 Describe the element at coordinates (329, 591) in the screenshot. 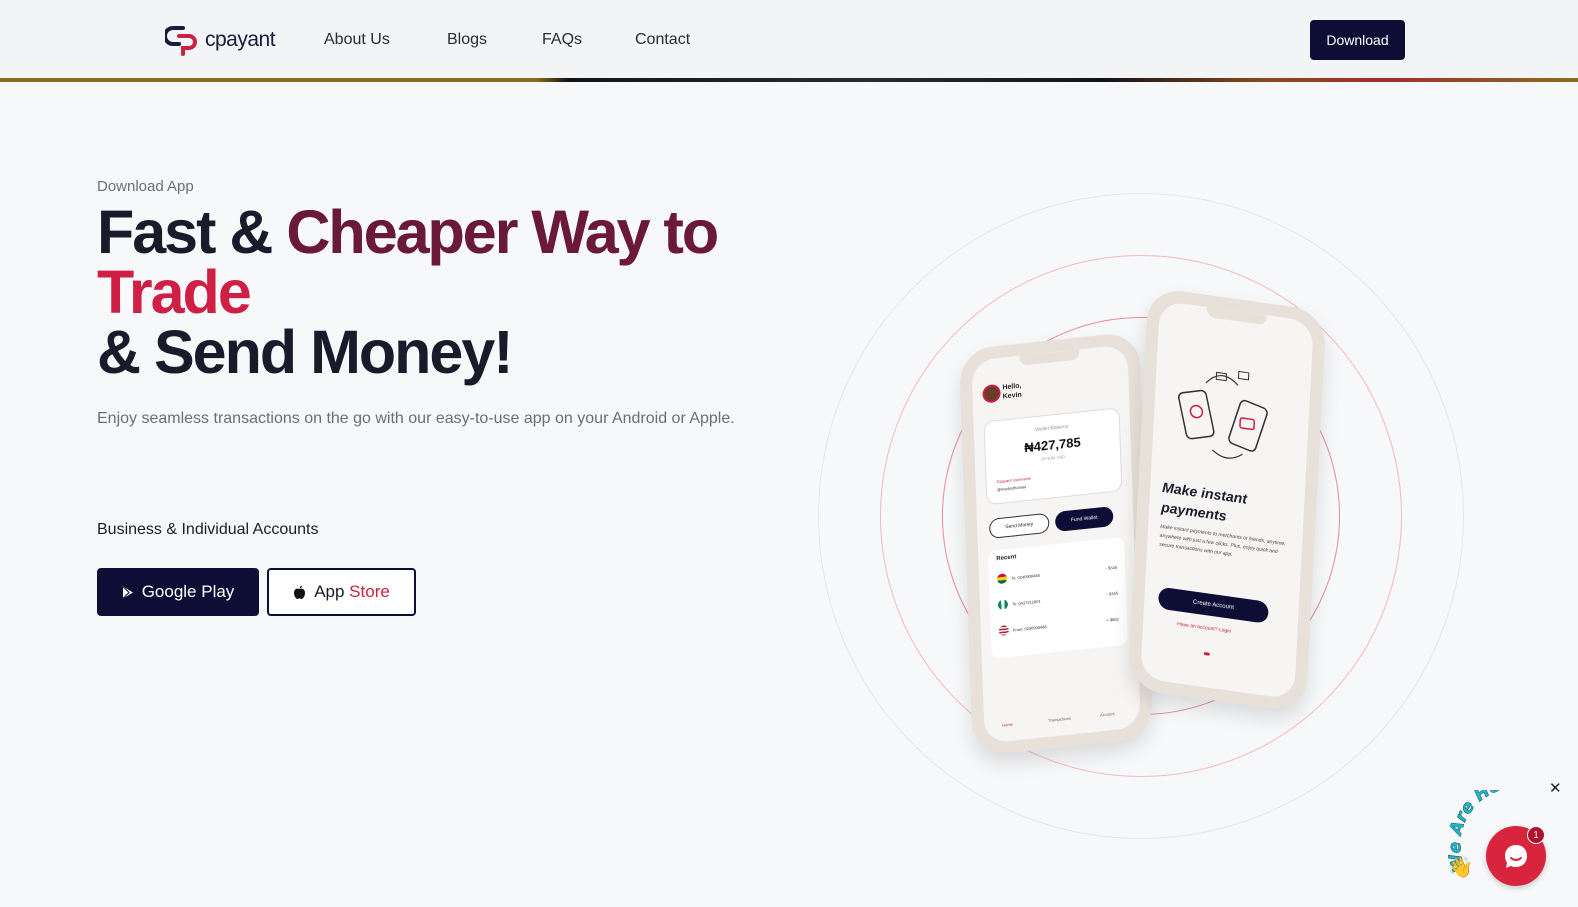

I see `app-store-label-a: App` at that location.